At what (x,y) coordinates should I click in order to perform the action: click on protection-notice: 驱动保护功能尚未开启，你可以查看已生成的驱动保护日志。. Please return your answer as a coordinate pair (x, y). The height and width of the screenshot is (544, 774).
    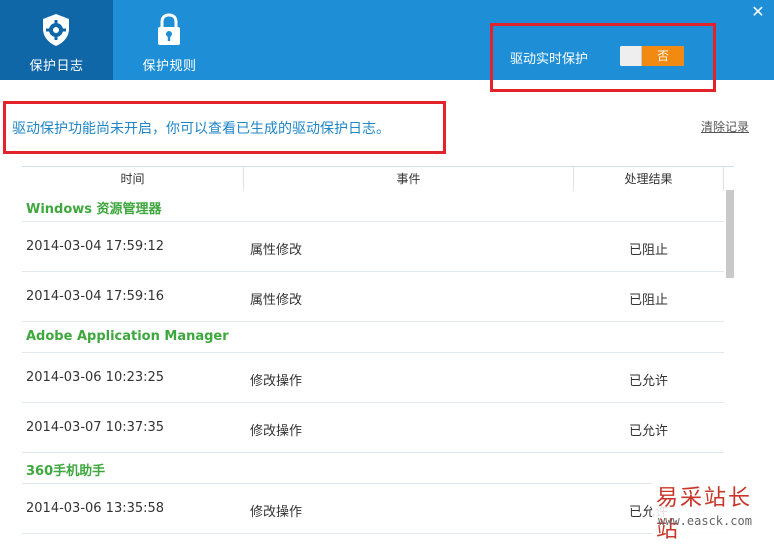
    Looking at the image, I should click on (201, 129).